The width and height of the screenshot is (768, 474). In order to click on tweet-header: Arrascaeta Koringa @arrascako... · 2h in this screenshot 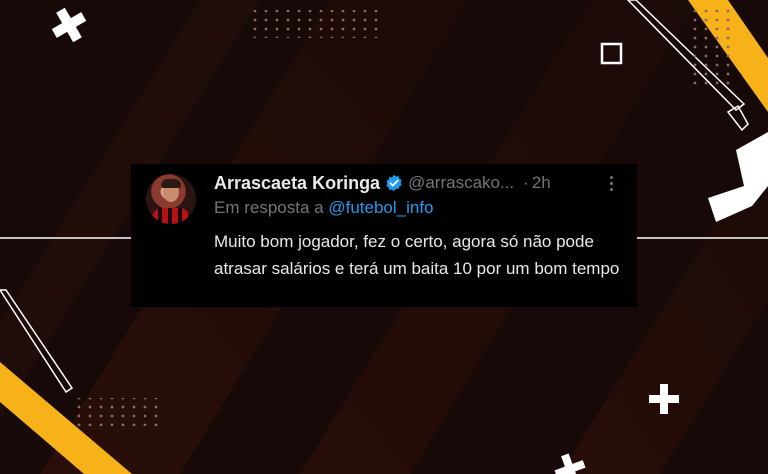, I will do `click(417, 183)`.